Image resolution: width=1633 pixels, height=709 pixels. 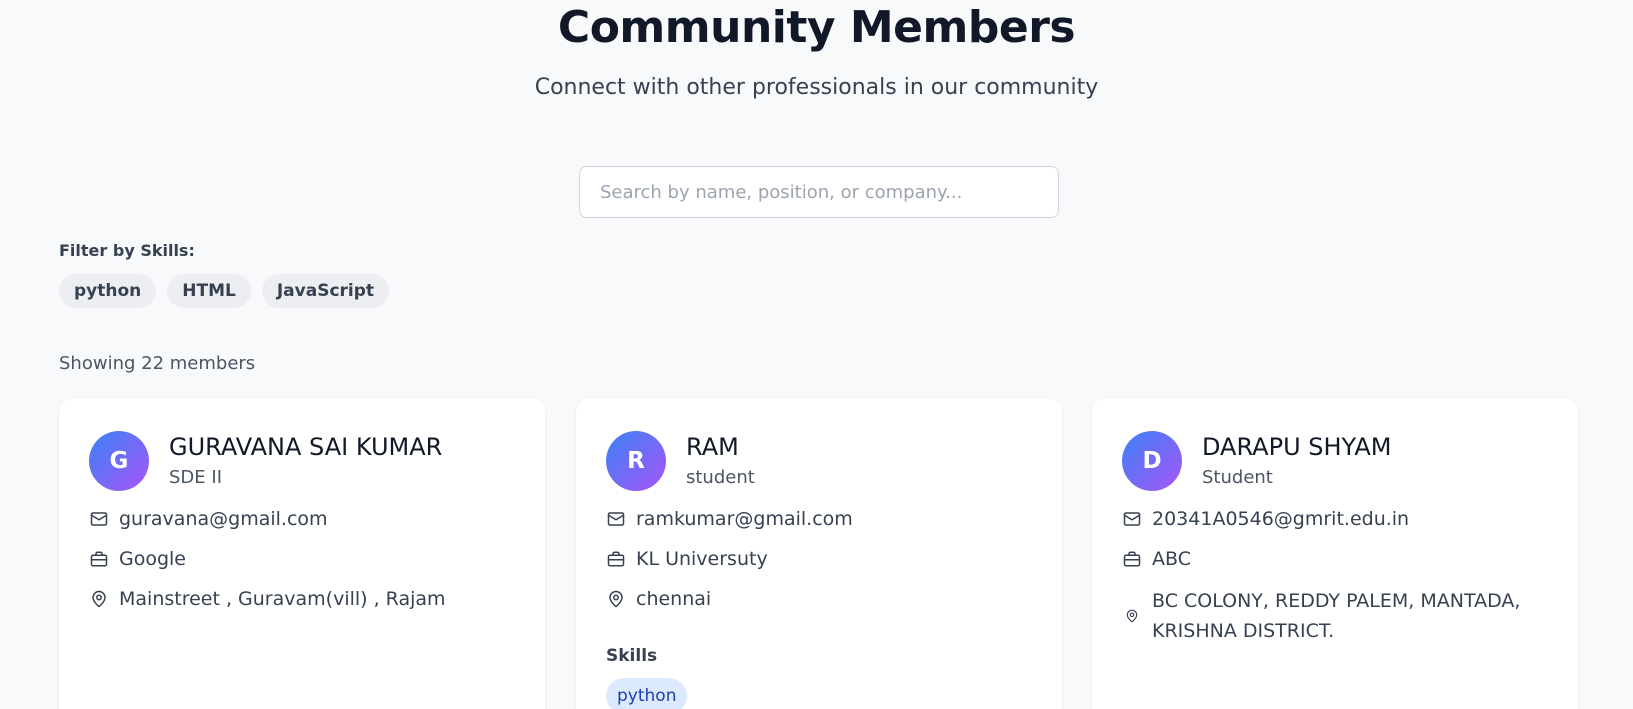 I want to click on member-position: student, so click(x=720, y=477).